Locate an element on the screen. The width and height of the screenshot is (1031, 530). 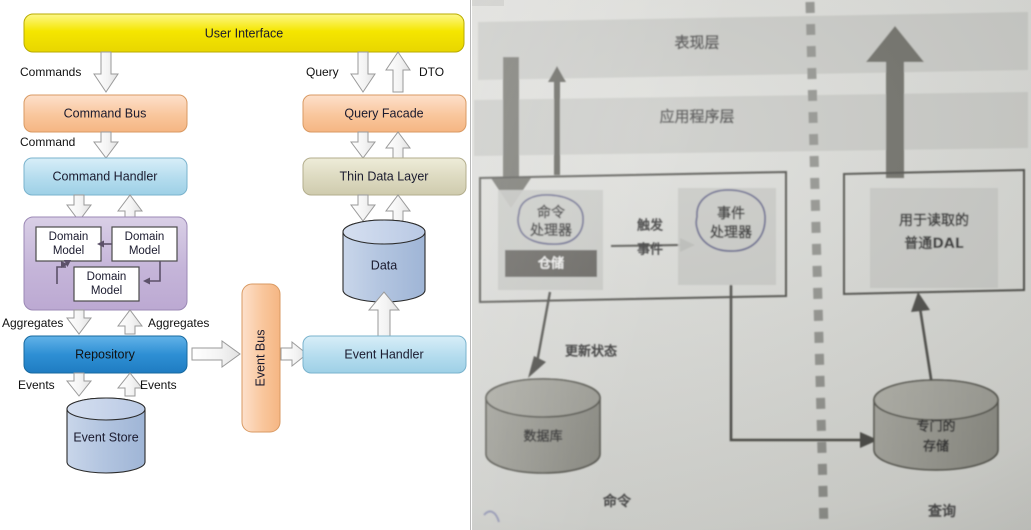
node-event-store-label: Event Store is located at coordinates (105, 437).